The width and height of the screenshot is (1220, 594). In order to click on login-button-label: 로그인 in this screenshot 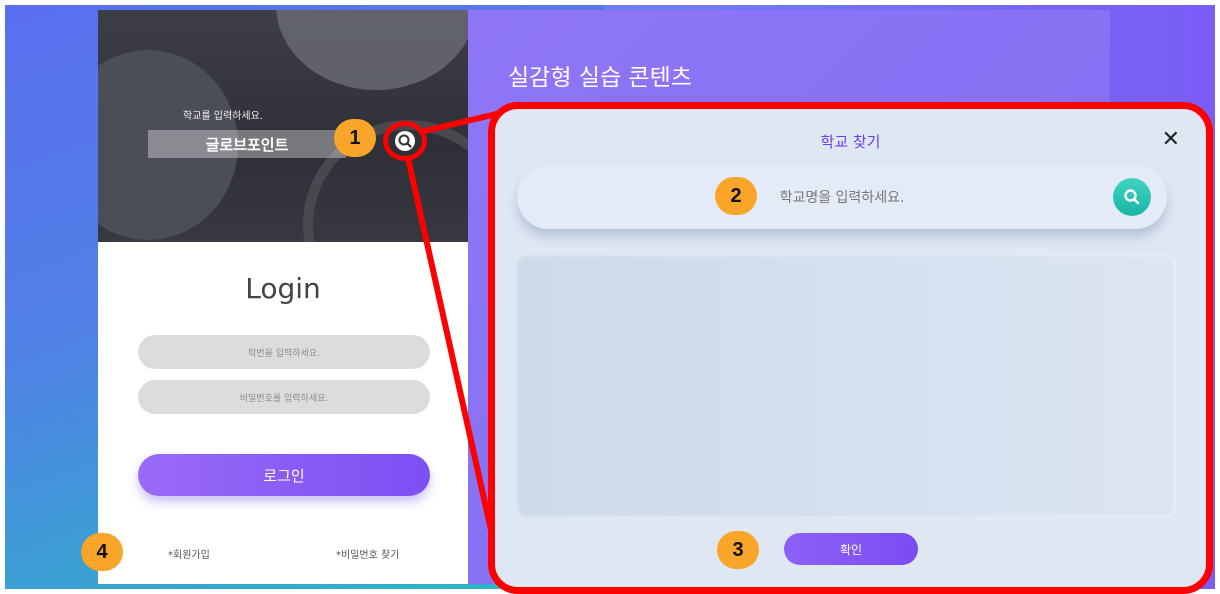, I will do `click(284, 475)`.